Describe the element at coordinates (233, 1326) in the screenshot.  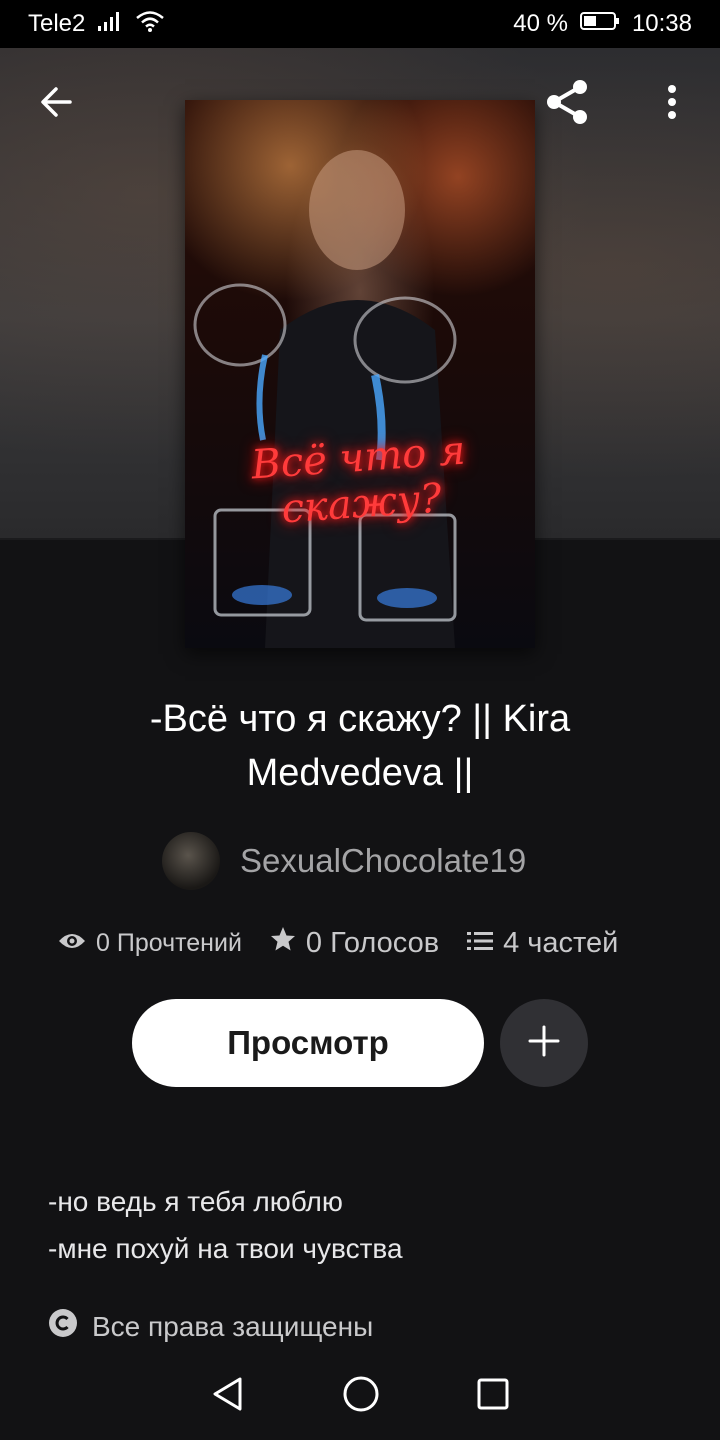
I see `copyright-label: Все права защищены` at that location.